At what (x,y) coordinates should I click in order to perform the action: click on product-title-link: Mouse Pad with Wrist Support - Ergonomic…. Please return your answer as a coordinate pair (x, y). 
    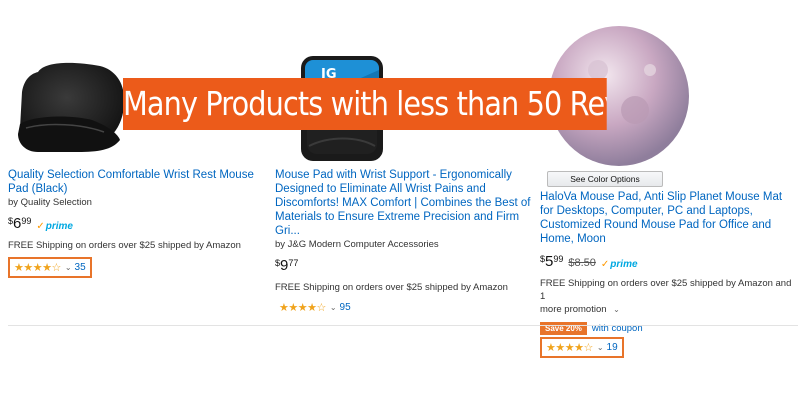
    Looking at the image, I should click on (406, 203).